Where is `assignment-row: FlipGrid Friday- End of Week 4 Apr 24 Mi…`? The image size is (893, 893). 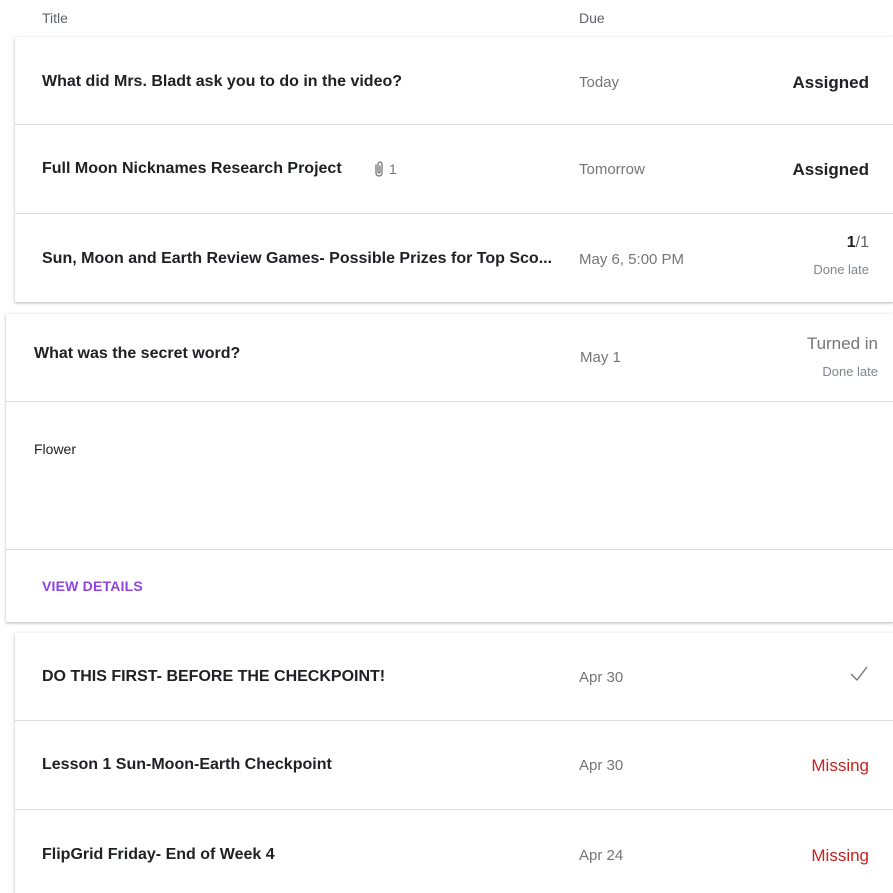 assignment-row: FlipGrid Friday- End of Week 4 Apr 24 Mi… is located at coordinates (454, 851).